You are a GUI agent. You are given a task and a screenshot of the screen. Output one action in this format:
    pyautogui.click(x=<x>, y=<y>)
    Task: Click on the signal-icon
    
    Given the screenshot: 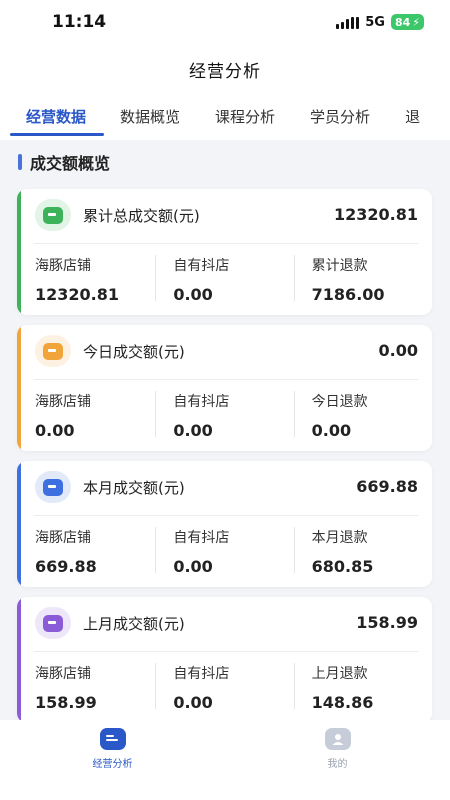 What is the action you would take?
    pyautogui.click(x=348, y=22)
    